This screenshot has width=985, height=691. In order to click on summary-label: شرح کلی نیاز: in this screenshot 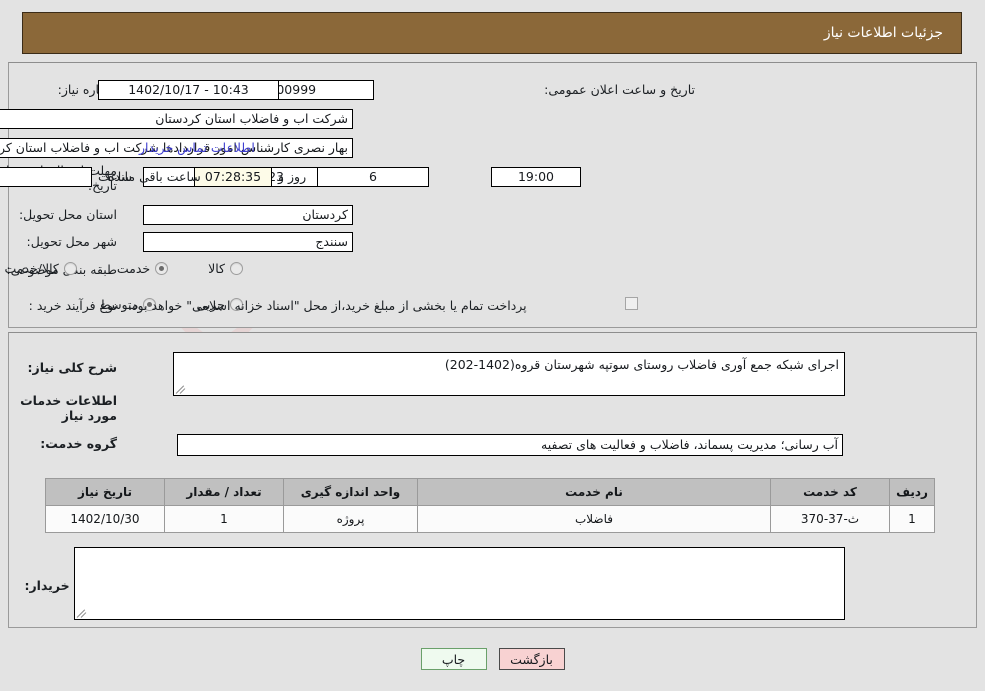, I will do `click(72, 367)`.